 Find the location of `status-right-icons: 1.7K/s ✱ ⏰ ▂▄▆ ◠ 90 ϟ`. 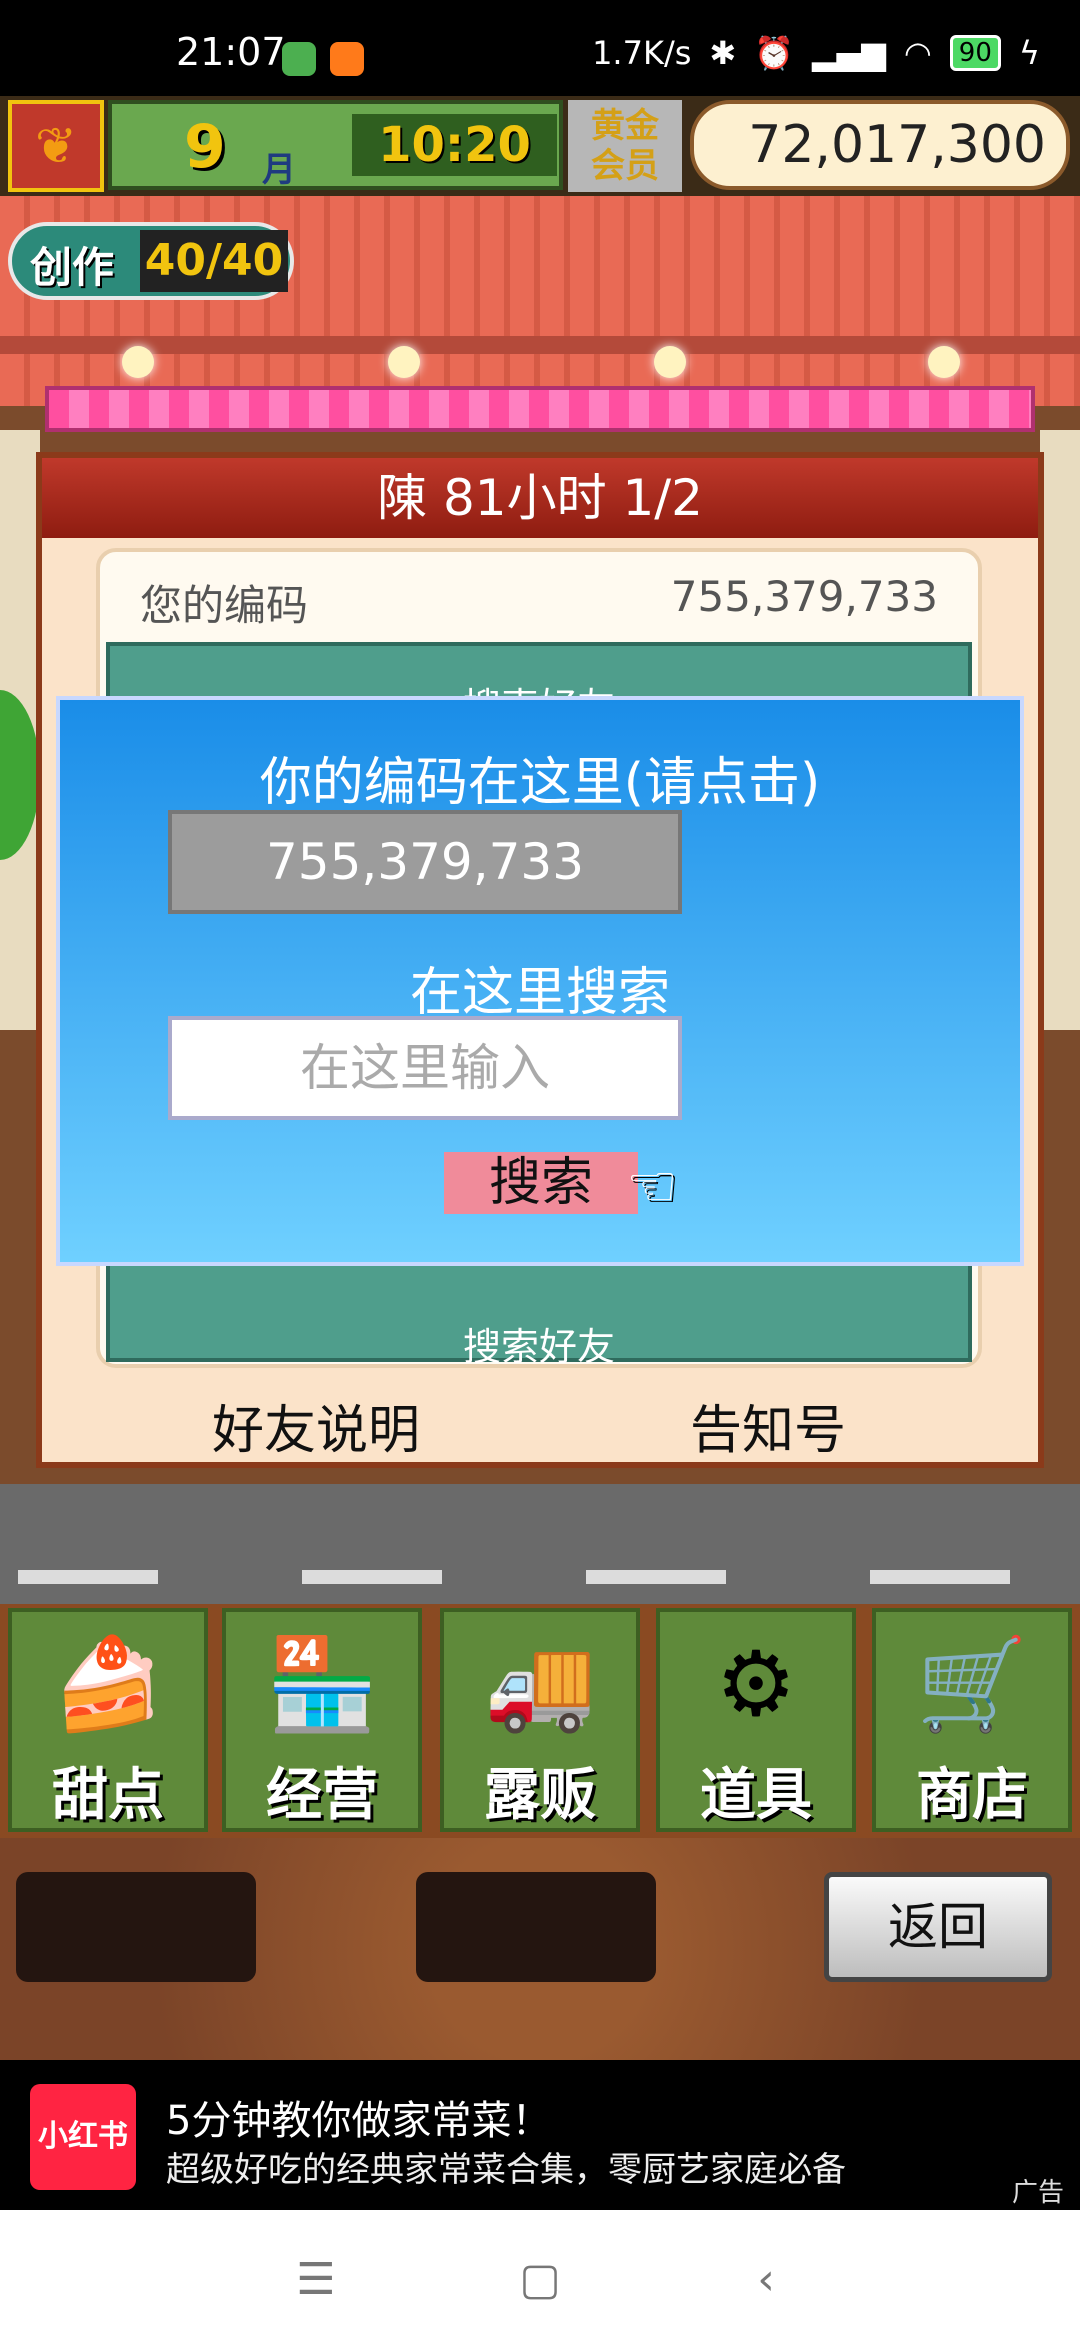

status-right-icons: 1.7K/s ✱ ⏰ ▂▄▆ ◠ 90 ϟ is located at coordinates (816, 53).